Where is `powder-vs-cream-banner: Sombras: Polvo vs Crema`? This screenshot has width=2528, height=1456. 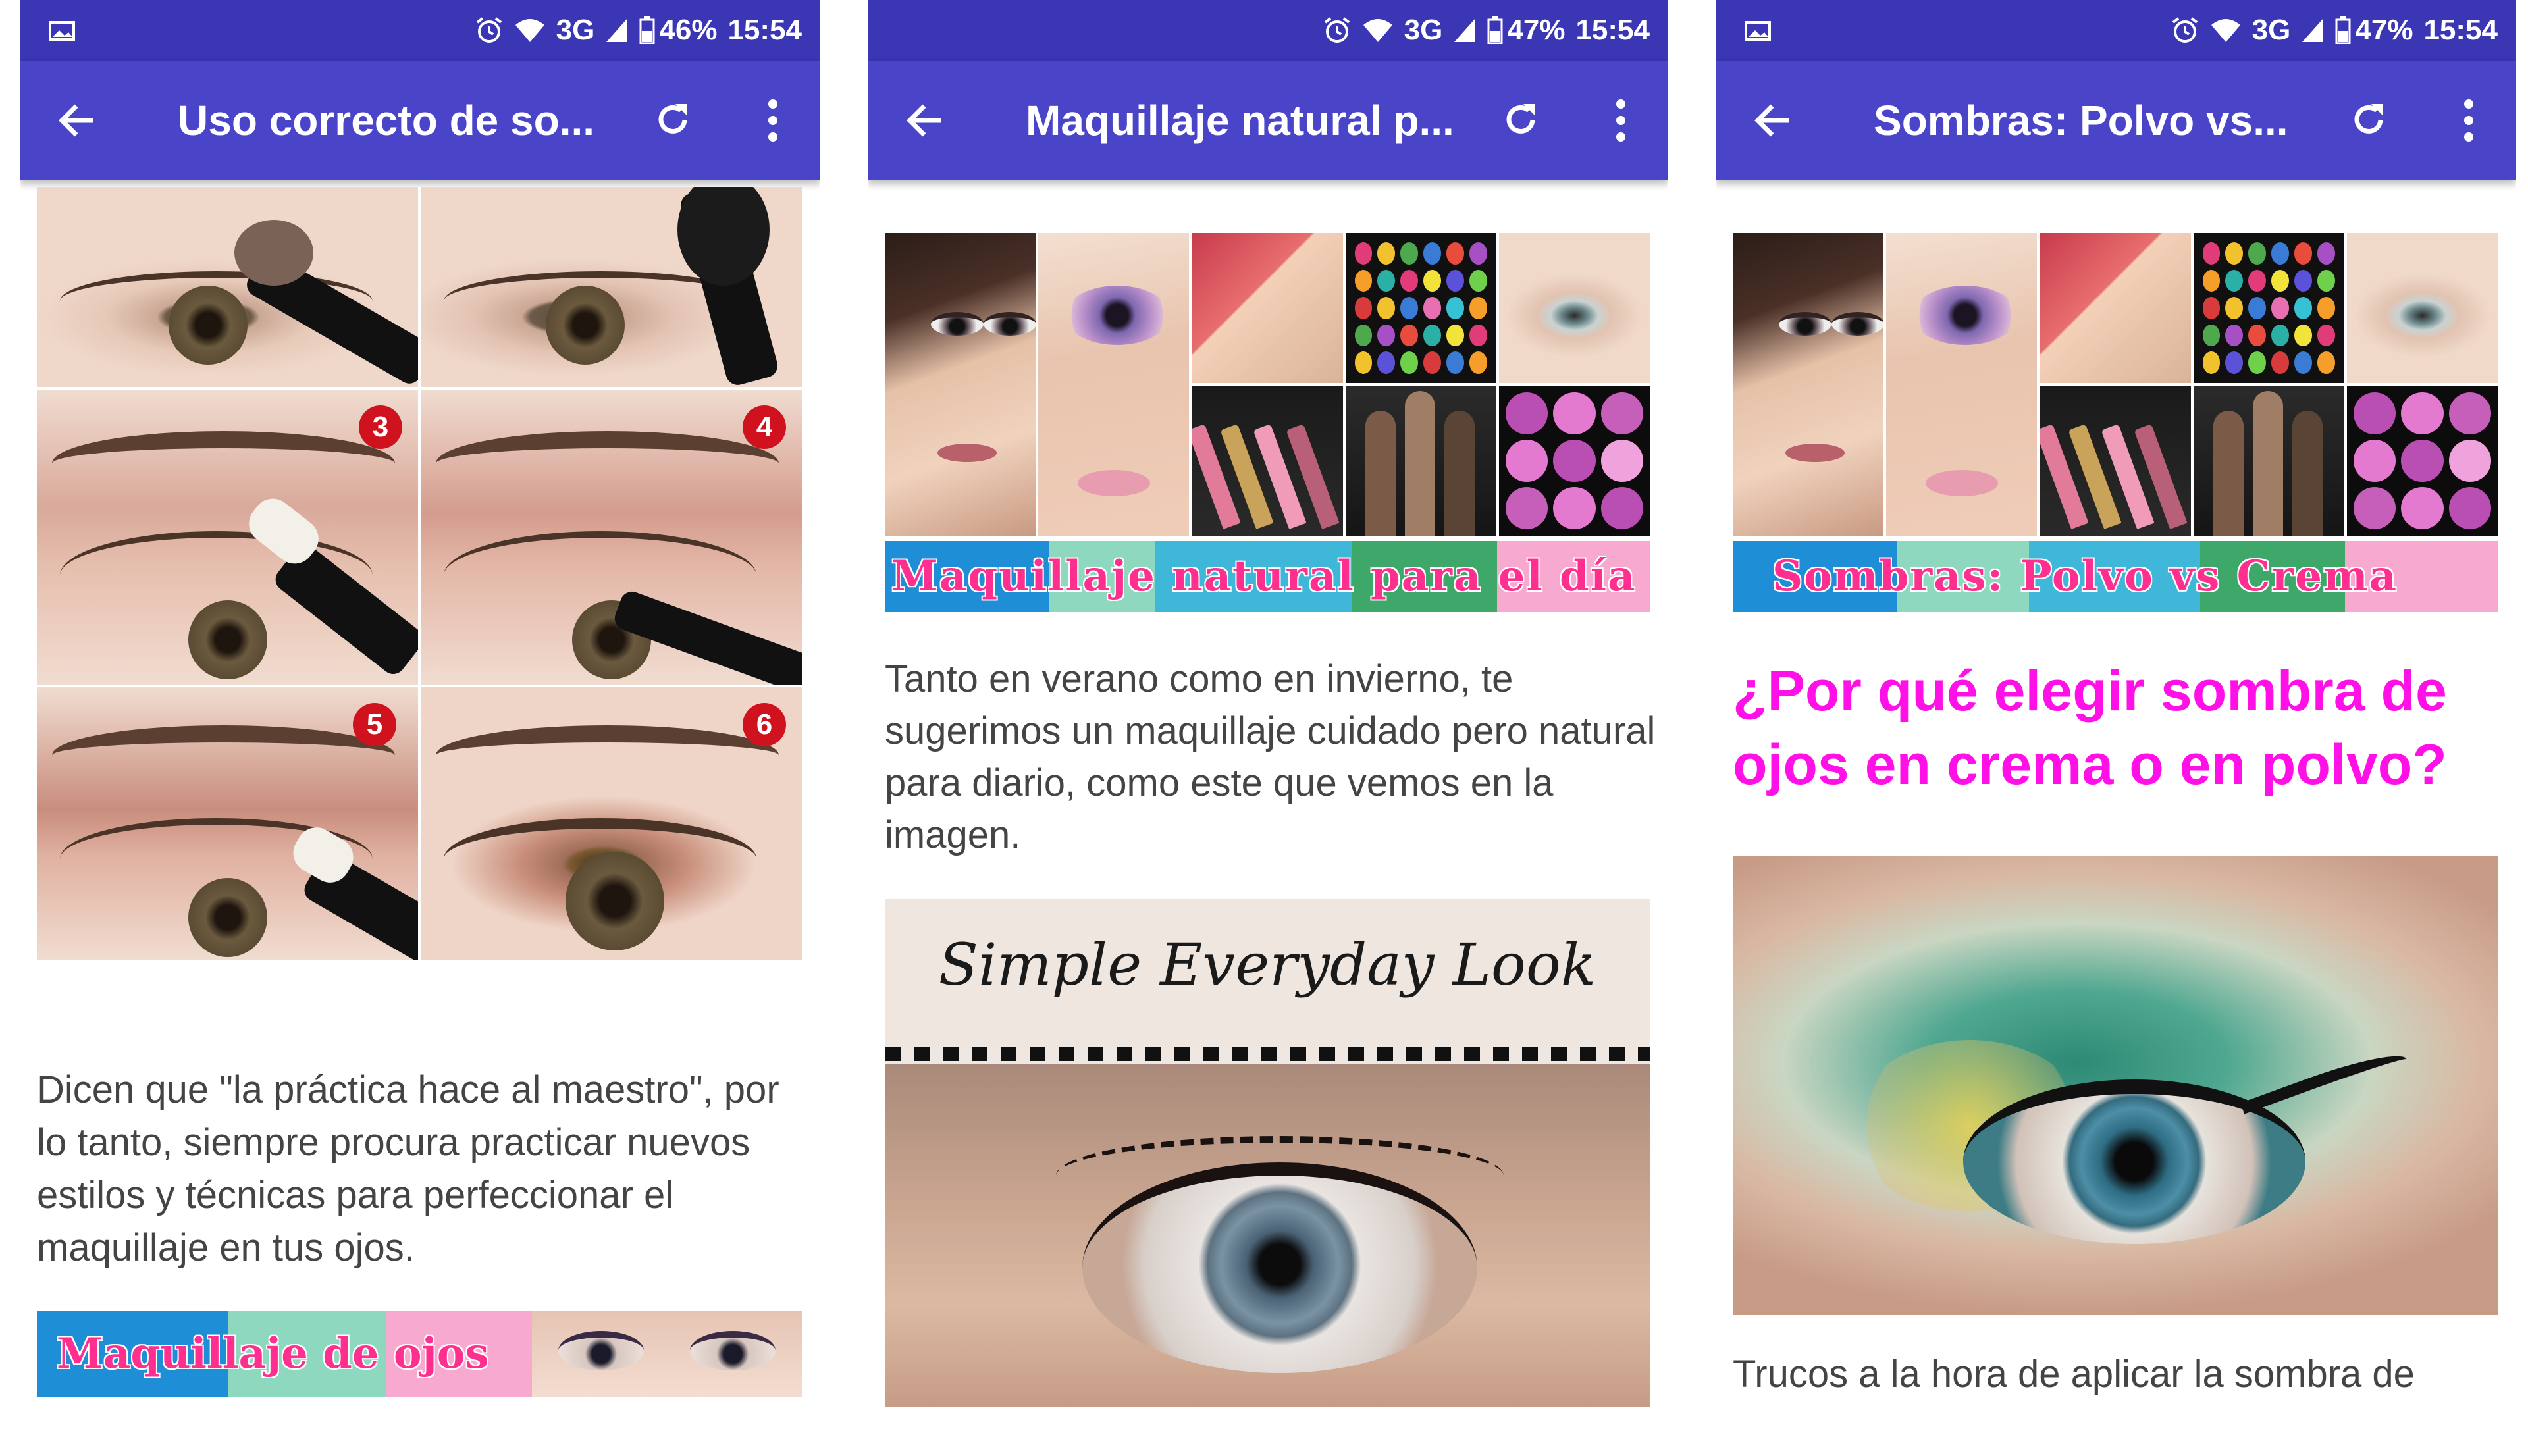
powder-vs-cream-banner: Sombras: Polvo vs Crema is located at coordinates (2115, 576).